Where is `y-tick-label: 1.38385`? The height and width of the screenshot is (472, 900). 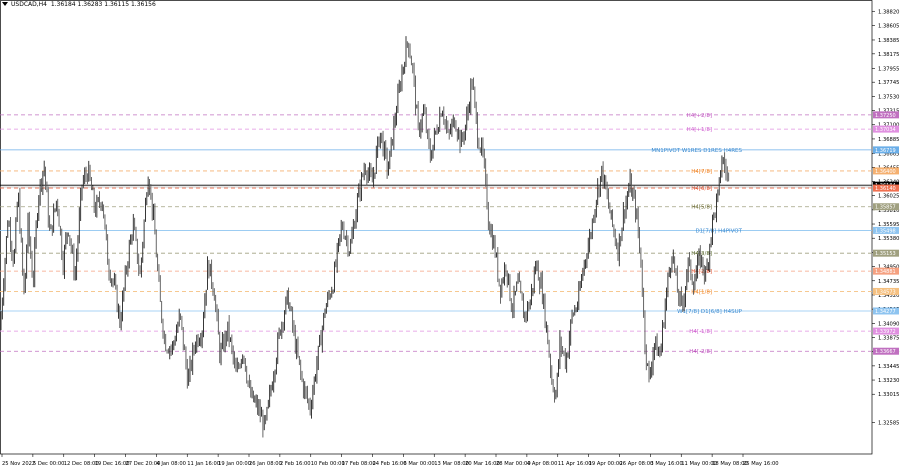 y-tick-label: 1.38385 is located at coordinates (888, 41).